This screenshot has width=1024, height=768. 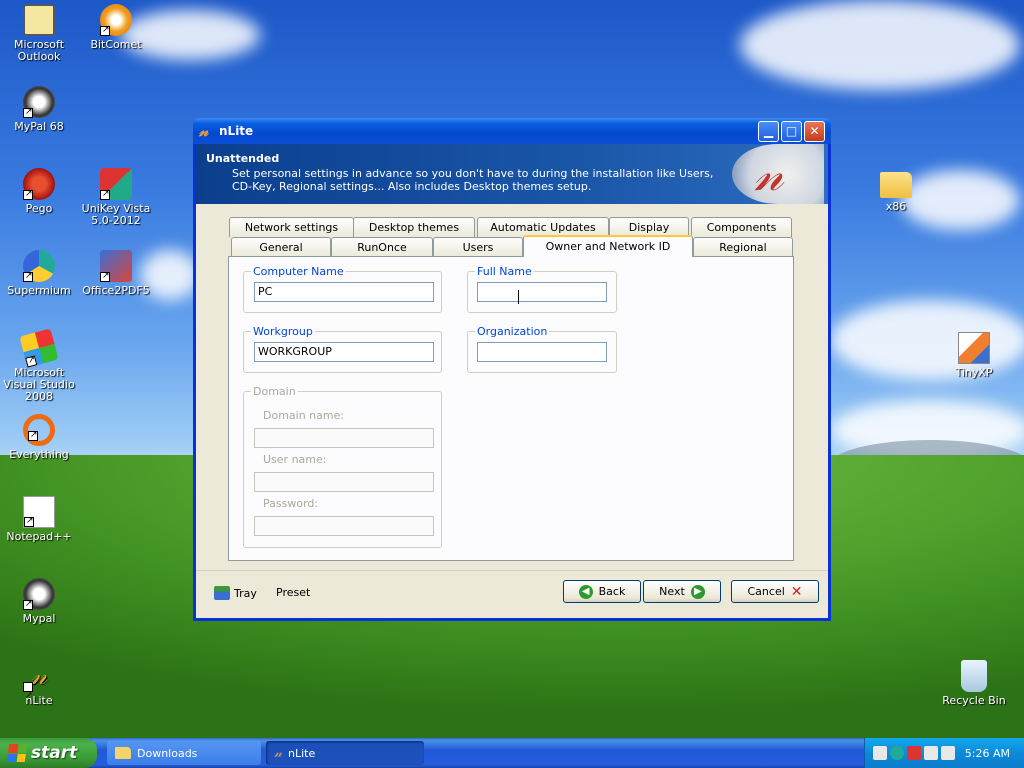 I want to click on desktop-icon-notepadpp: Notepad++, so click(x=39, y=519).